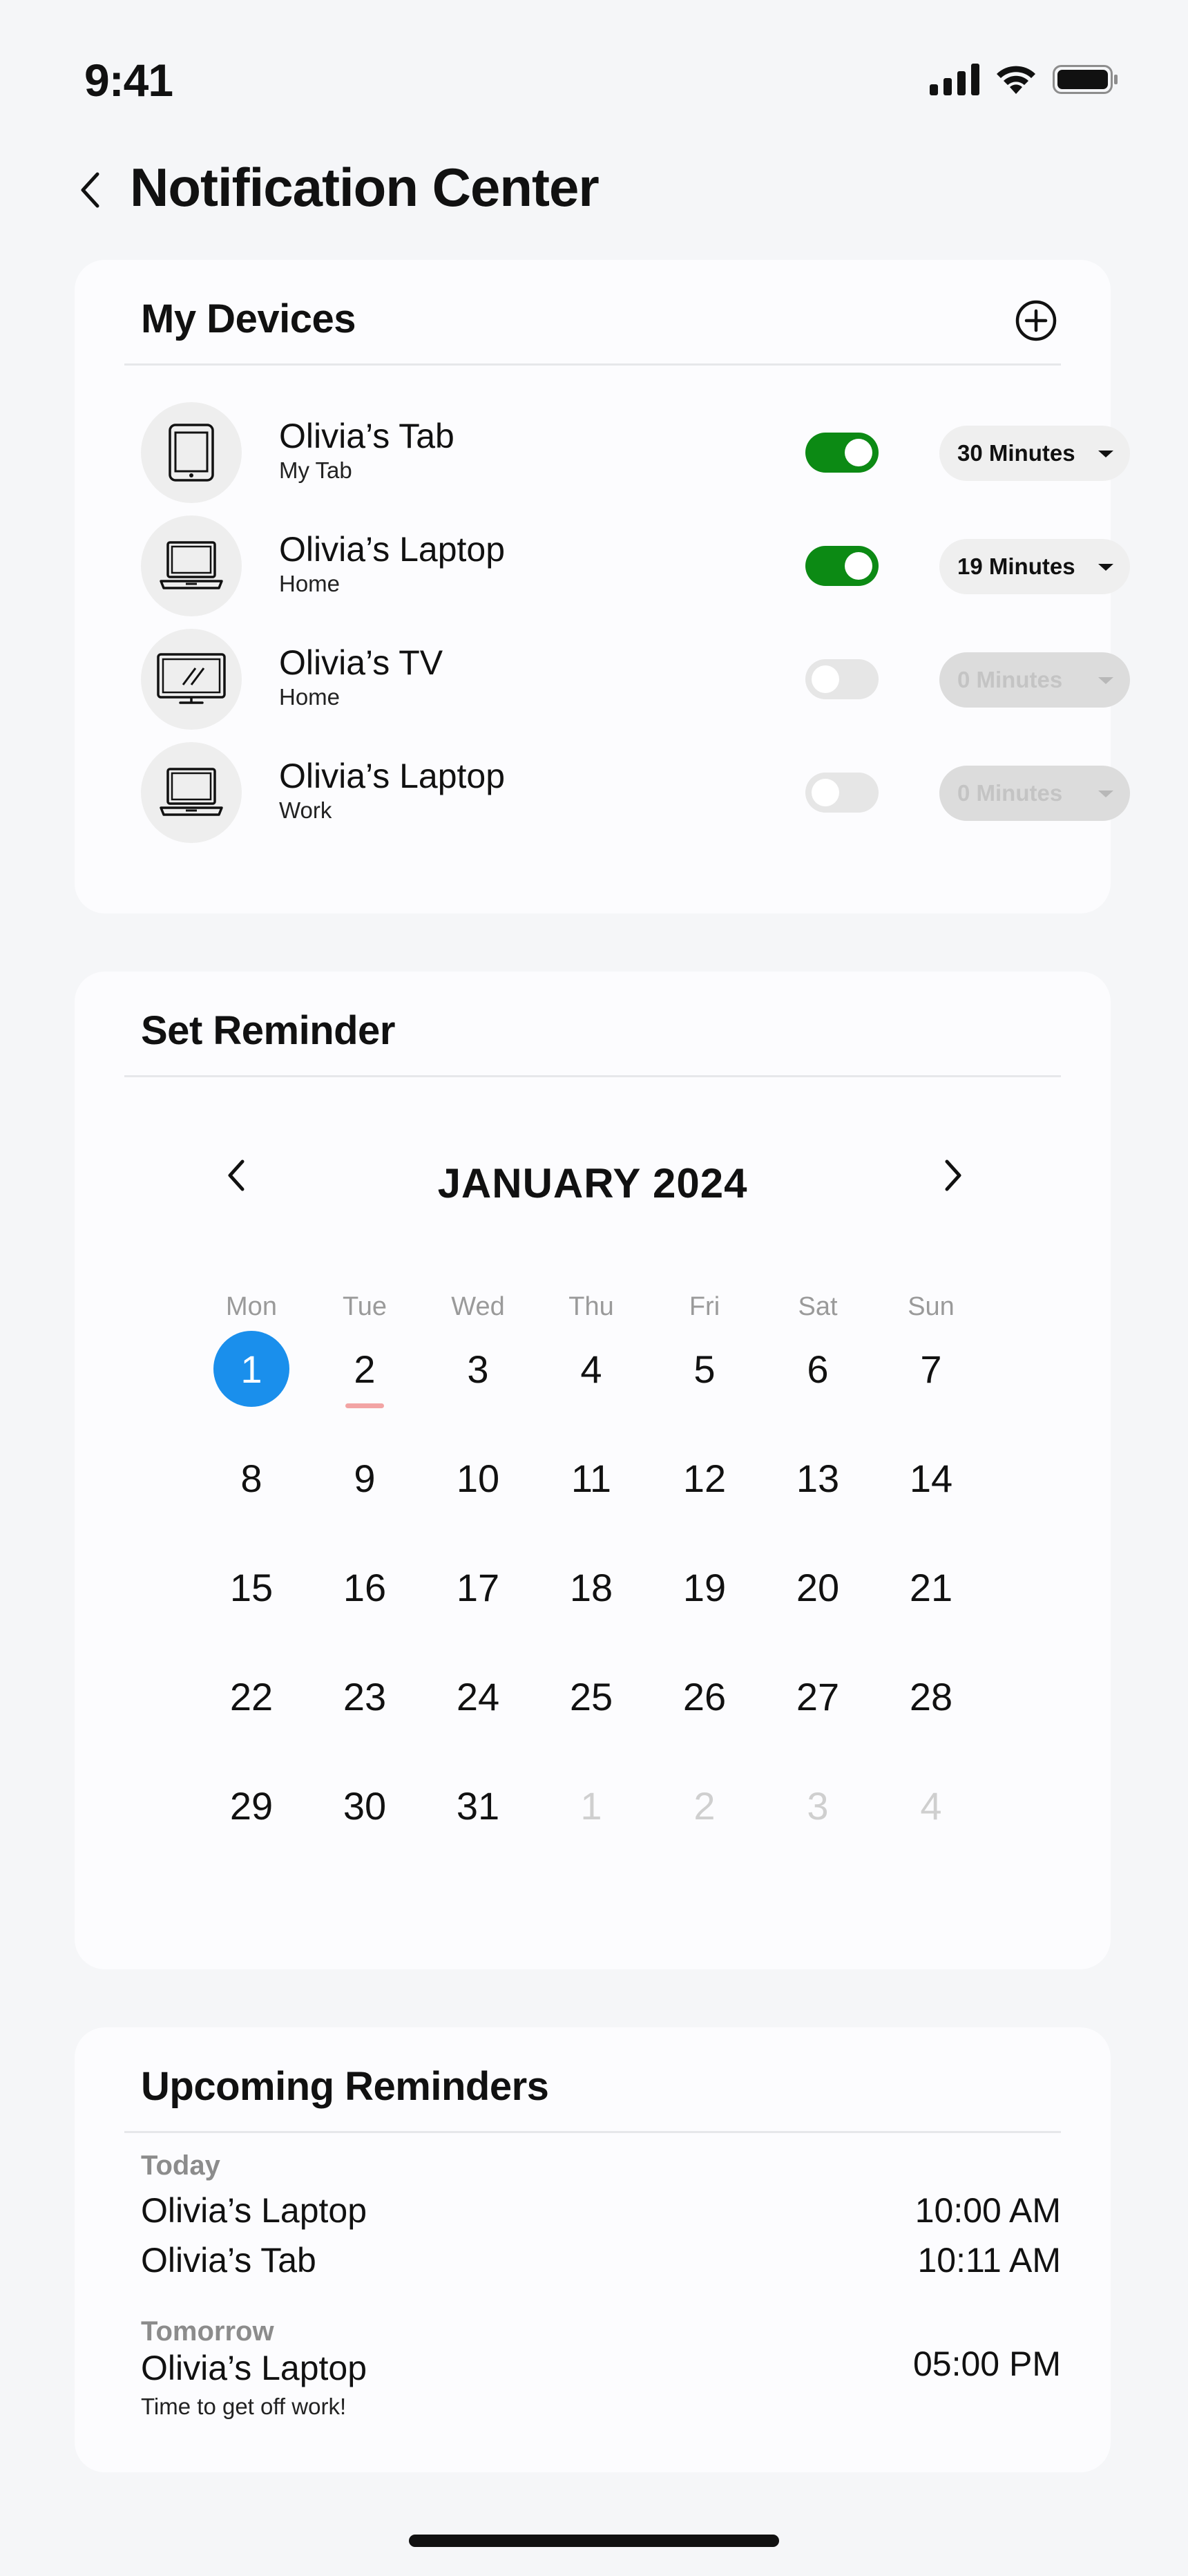 Image resolution: width=1188 pixels, height=2576 pixels. Describe the element at coordinates (310, 583) in the screenshot. I see `device-location: Home` at that location.